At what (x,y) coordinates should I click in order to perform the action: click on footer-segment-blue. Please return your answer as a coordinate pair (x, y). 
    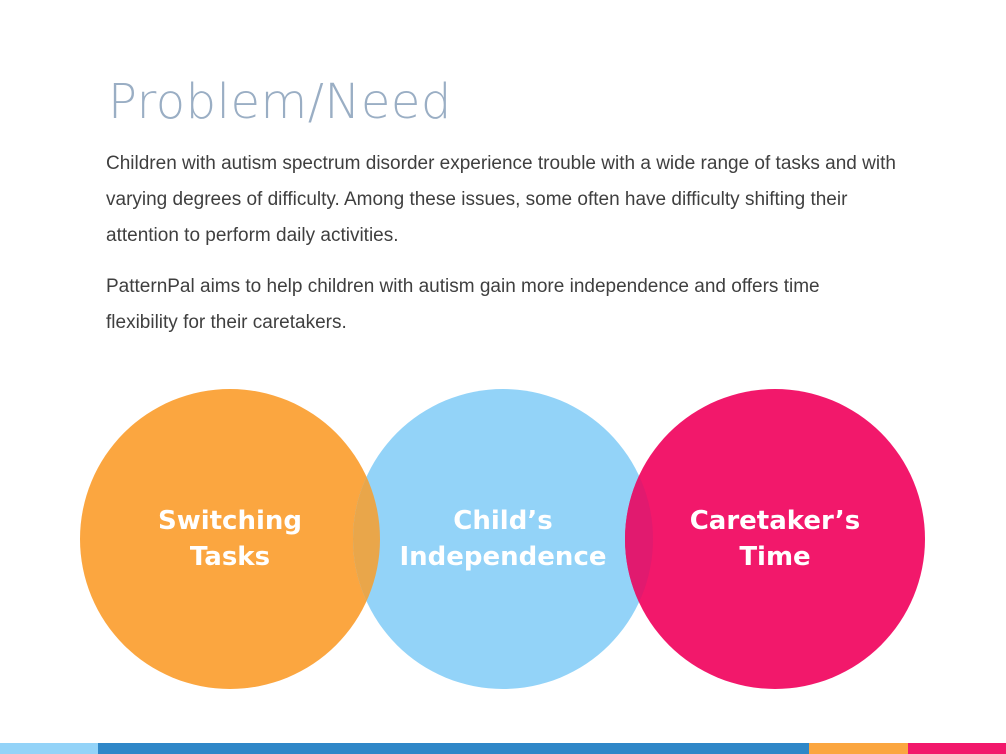
    Looking at the image, I should click on (453, 748).